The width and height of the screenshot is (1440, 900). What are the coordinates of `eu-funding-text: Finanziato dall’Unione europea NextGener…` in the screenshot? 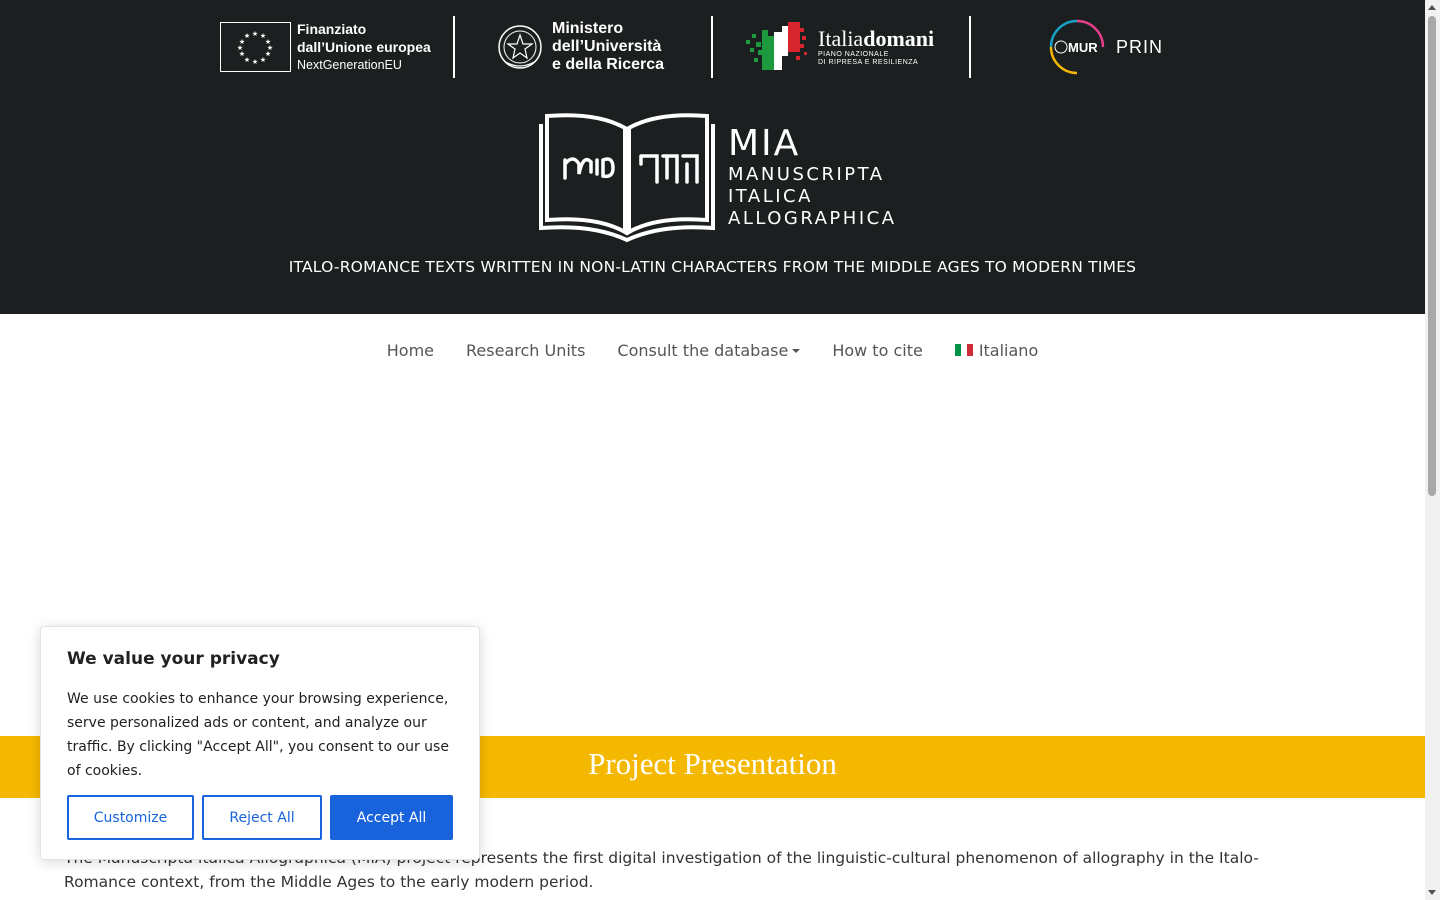 It's located at (364, 47).